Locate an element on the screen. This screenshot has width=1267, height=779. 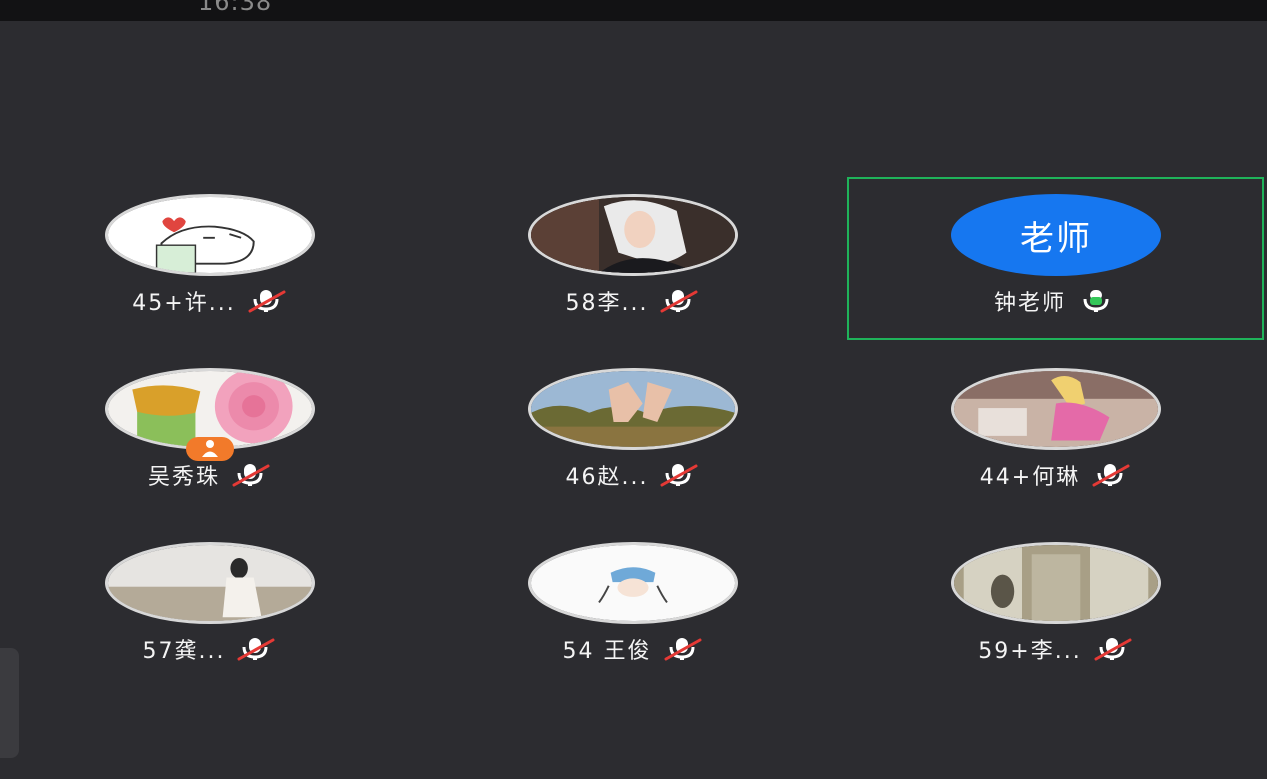
person-badge-icon is located at coordinates (210, 448).